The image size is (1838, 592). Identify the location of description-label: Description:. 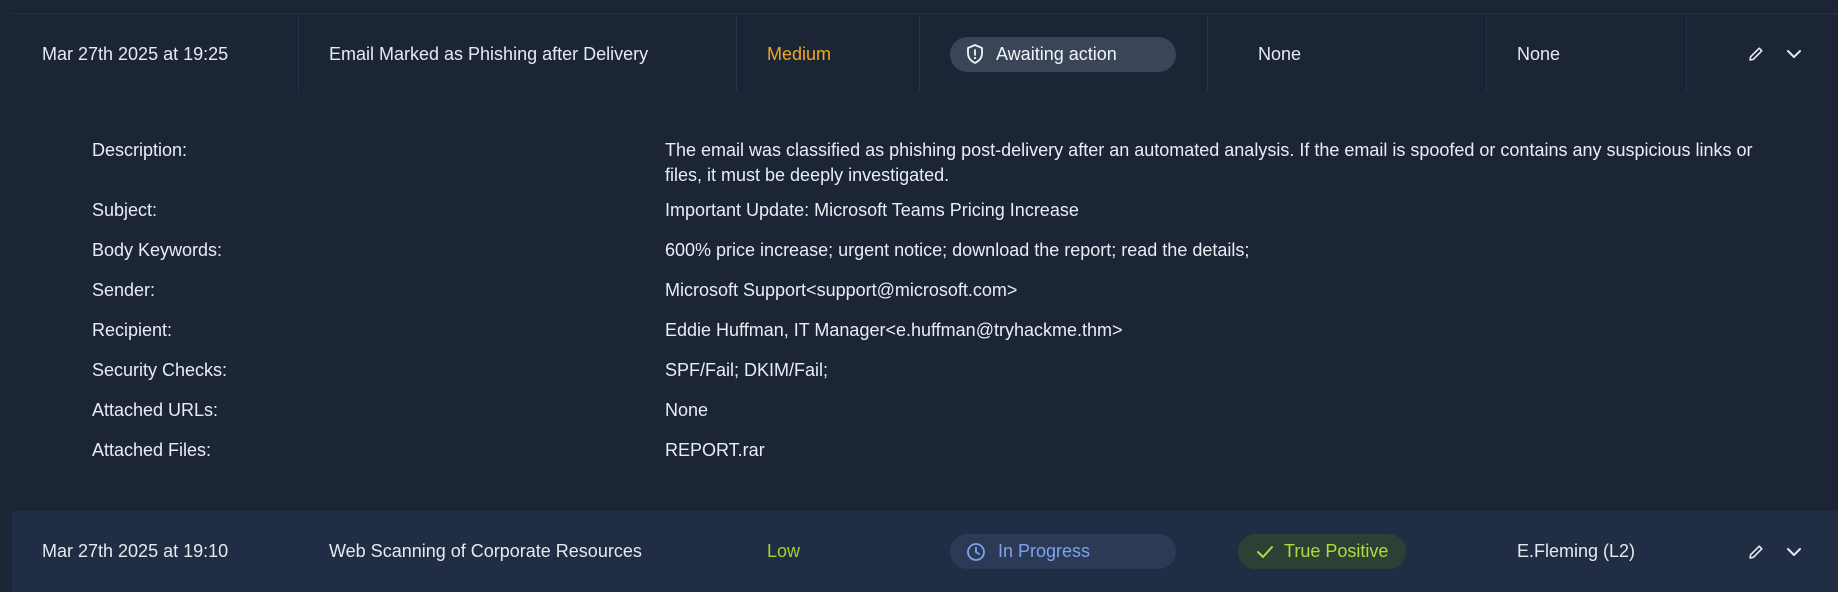
(140, 150).